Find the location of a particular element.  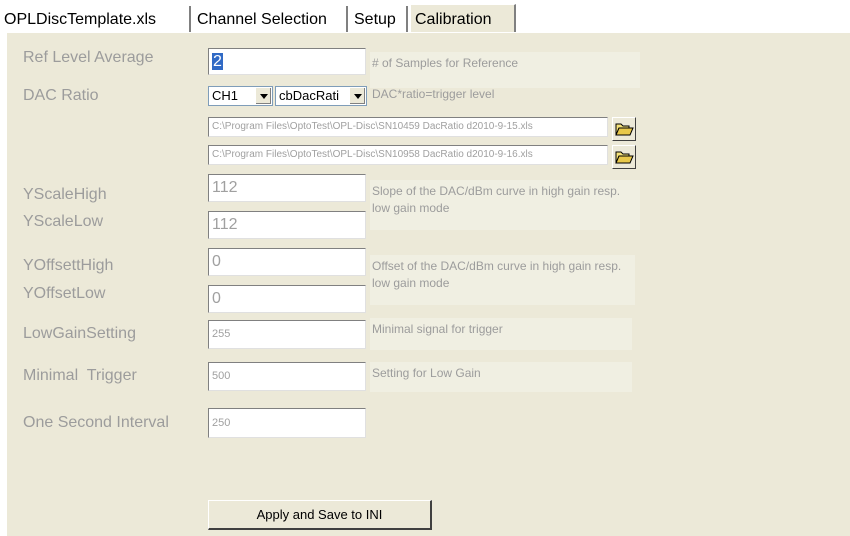

ref-level-average-input: 2 is located at coordinates (287, 61).